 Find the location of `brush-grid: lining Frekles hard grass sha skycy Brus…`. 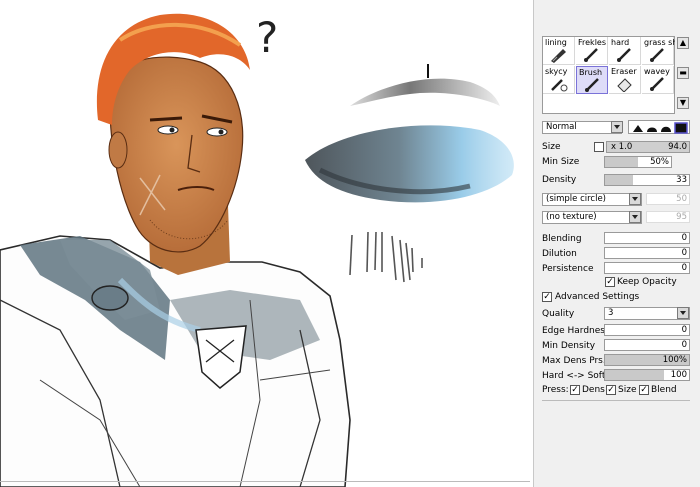

brush-grid: lining Frekles hard grass sha skycy Brus… is located at coordinates (608, 75).